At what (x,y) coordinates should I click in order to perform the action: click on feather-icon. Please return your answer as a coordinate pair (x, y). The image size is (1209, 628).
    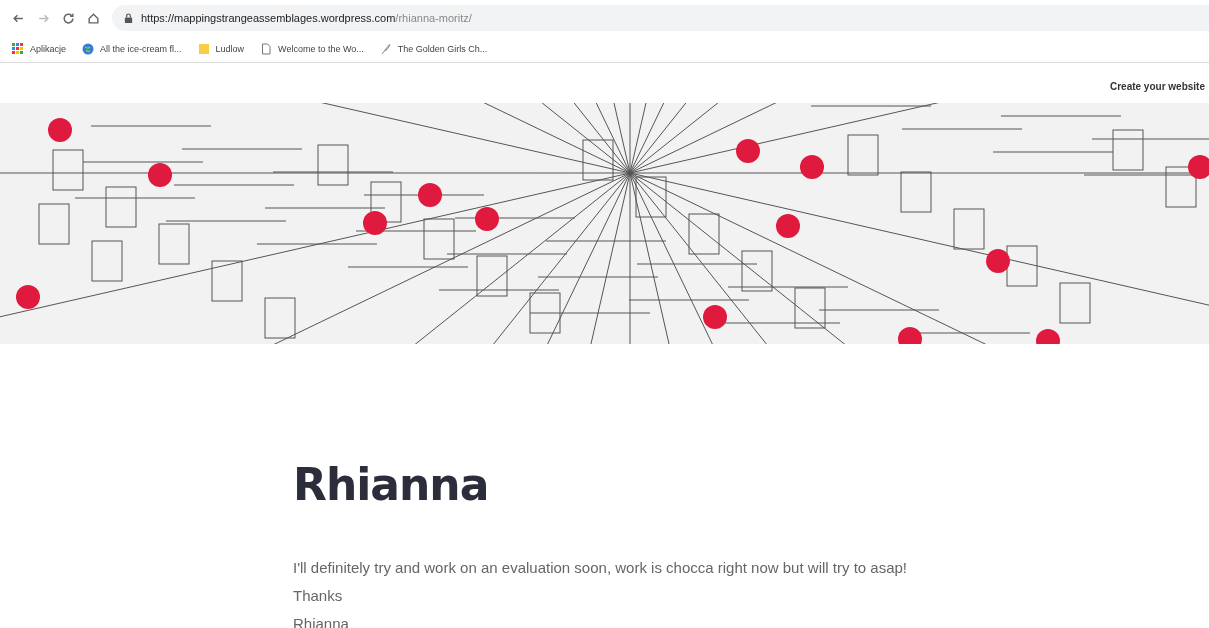
    Looking at the image, I should click on (385, 49).